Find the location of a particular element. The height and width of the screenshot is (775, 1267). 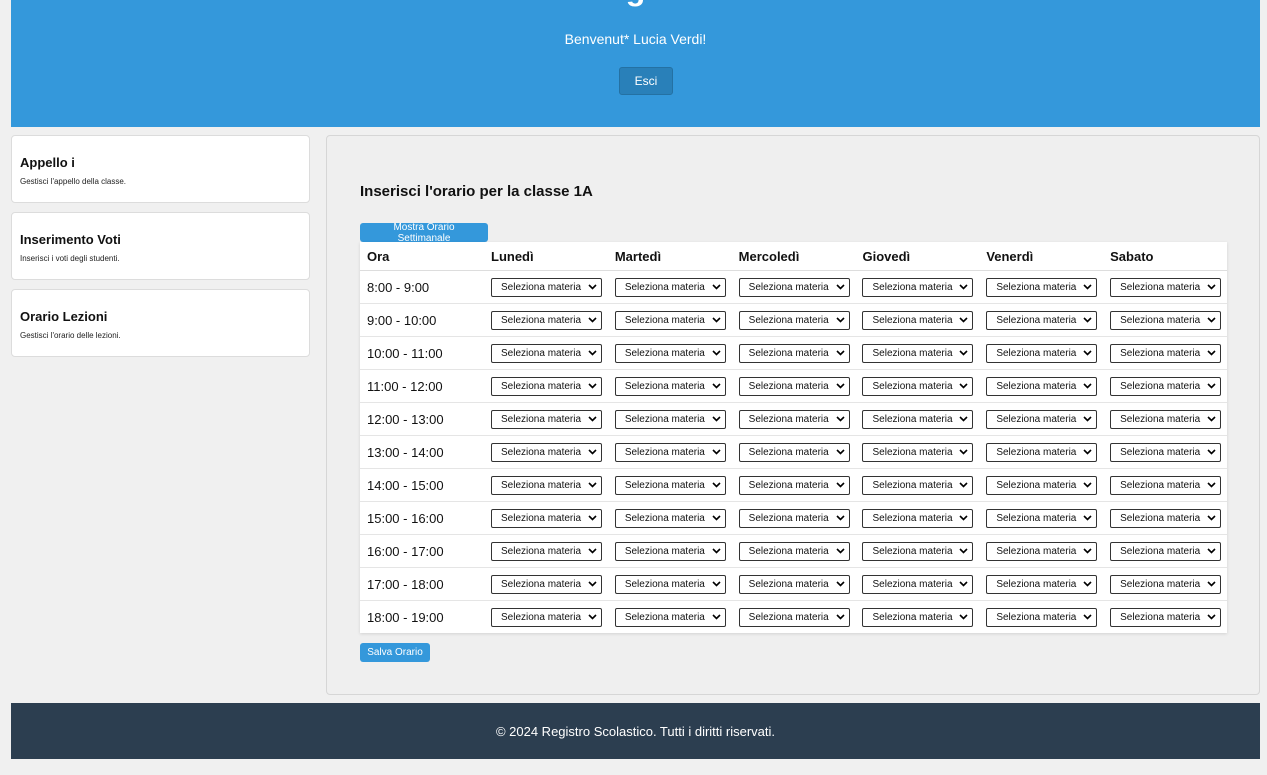

logout-button: Esci is located at coordinates (646, 81).